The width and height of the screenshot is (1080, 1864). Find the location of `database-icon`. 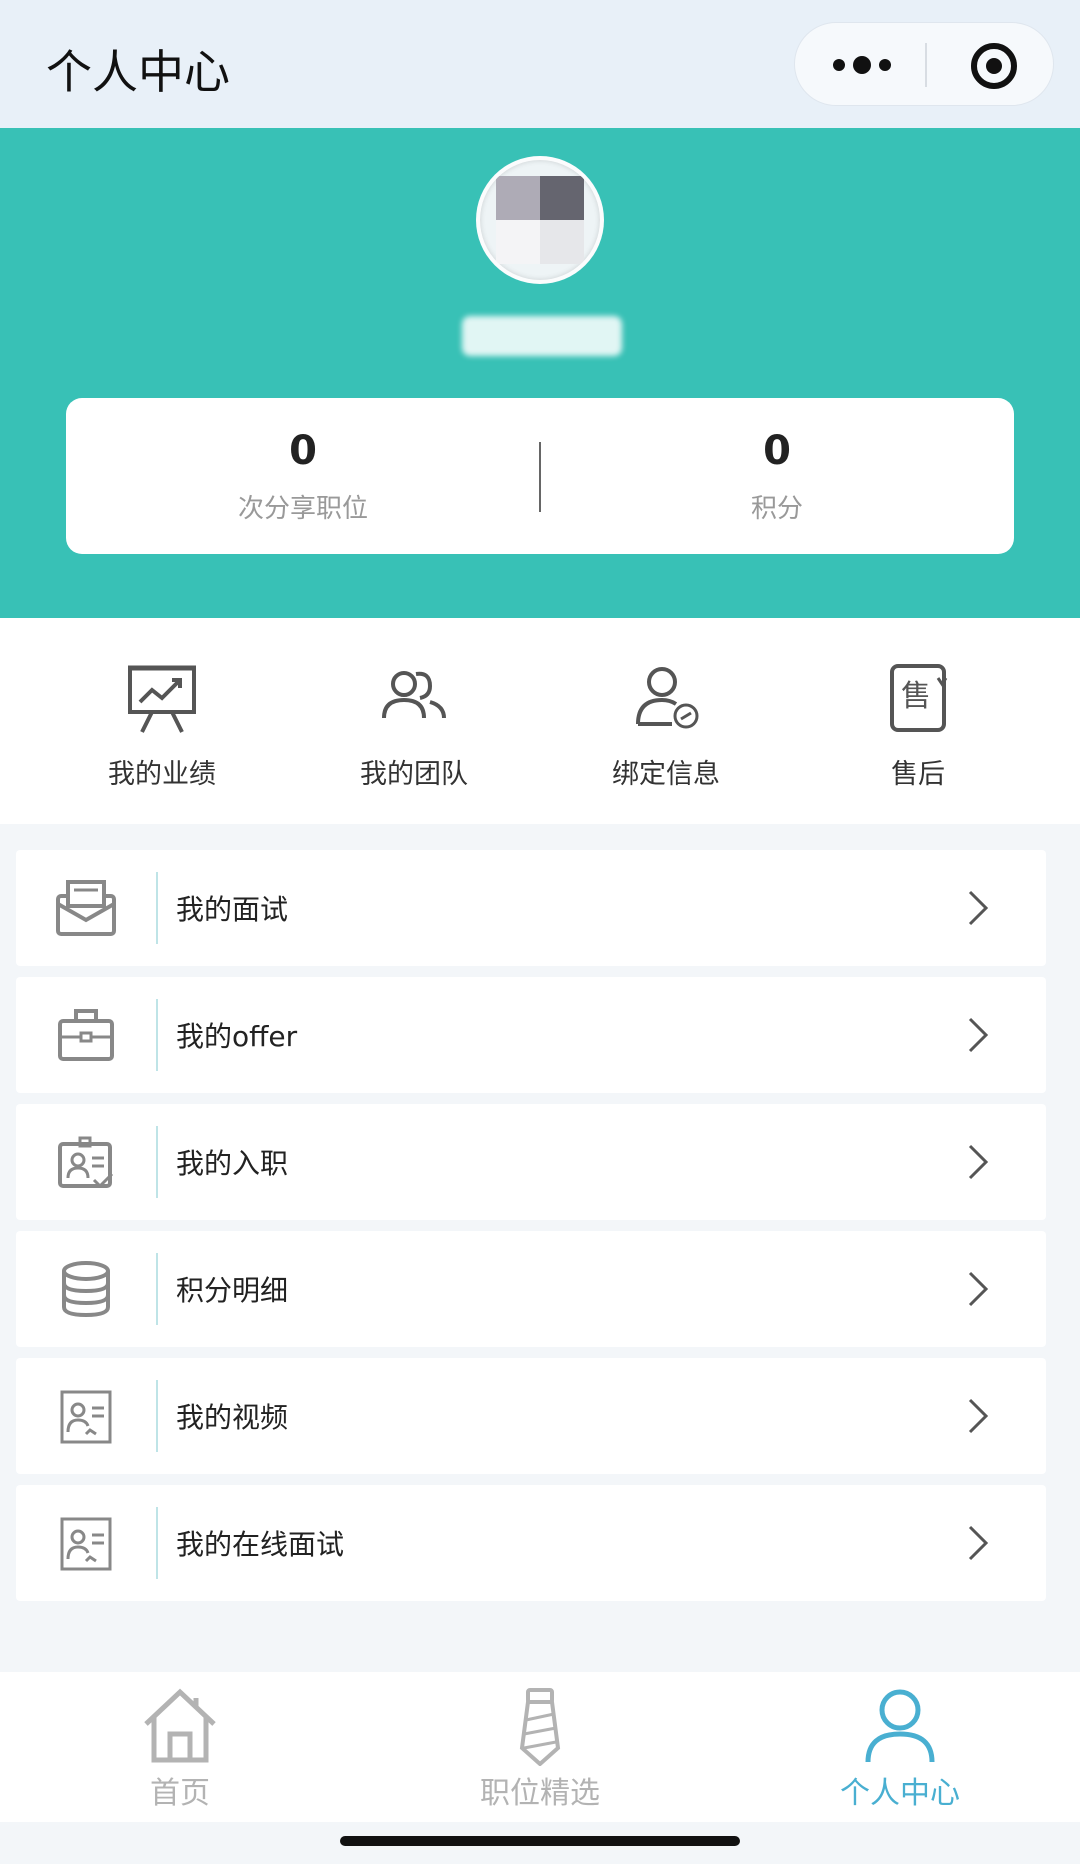

database-icon is located at coordinates (86, 1289).